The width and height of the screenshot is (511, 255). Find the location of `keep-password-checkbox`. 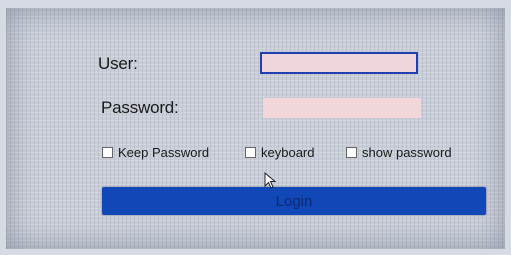

keep-password-checkbox is located at coordinates (107, 152).